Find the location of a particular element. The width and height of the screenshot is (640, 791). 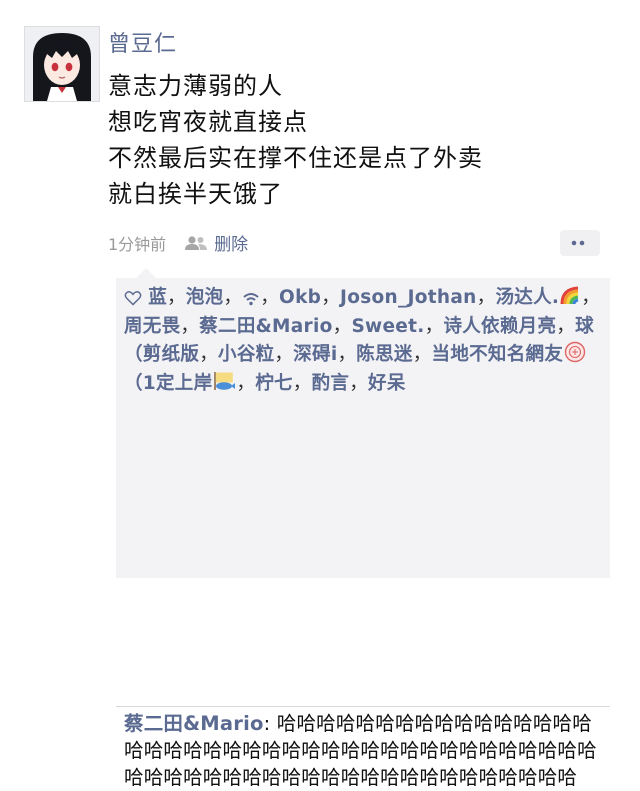

comment-colon: : is located at coordinates (270, 723).